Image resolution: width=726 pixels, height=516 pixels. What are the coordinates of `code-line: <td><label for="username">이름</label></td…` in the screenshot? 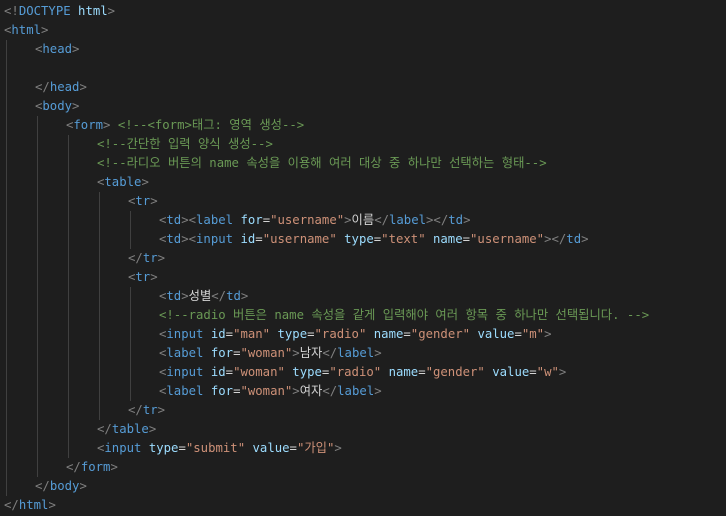 It's located at (314, 220).